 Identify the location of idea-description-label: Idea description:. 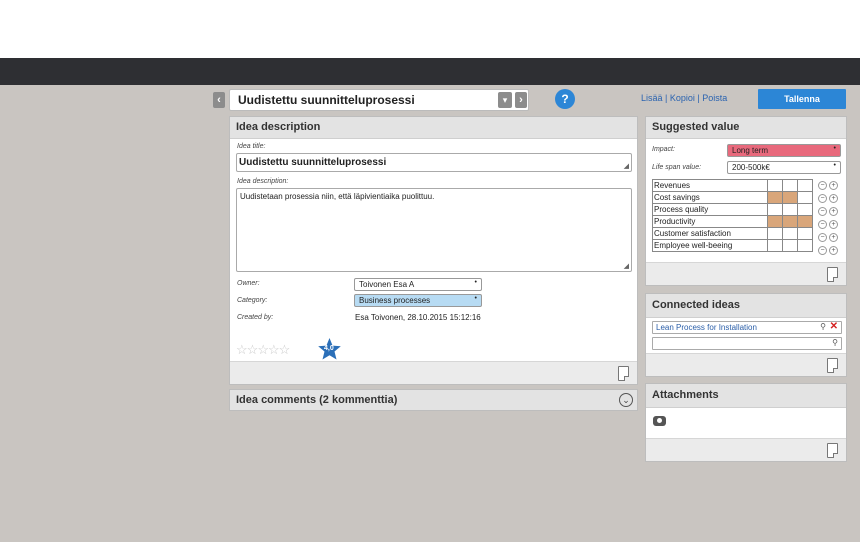
(263, 181).